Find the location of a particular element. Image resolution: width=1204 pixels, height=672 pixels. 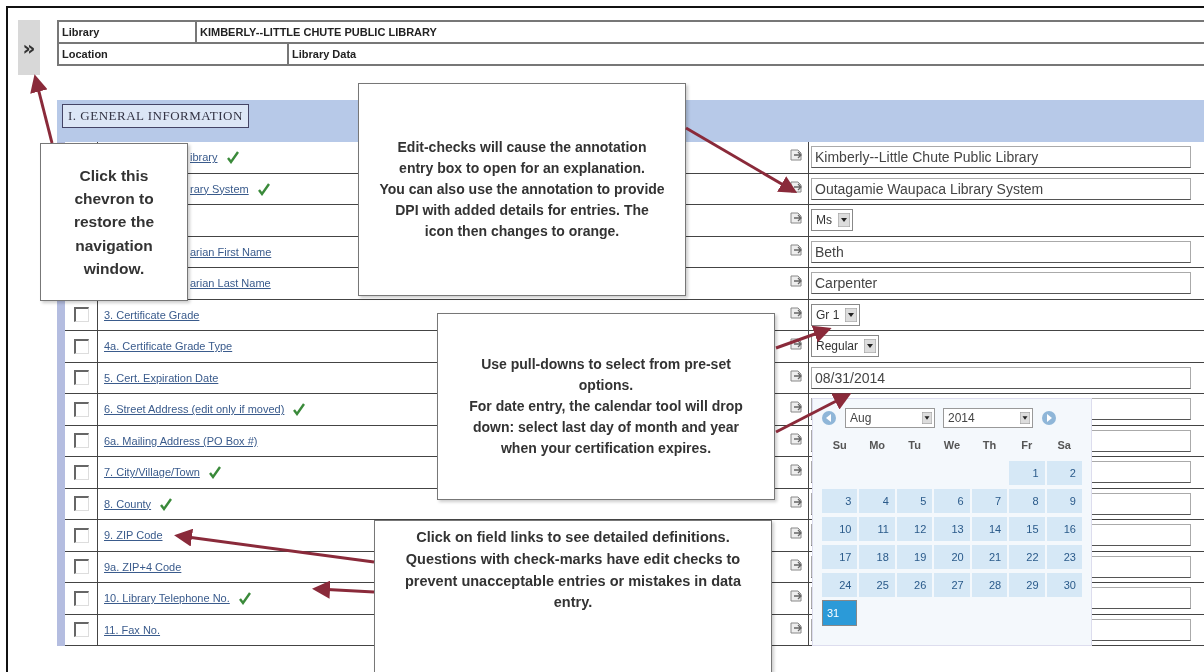

field-link: arian Last Name is located at coordinates (230, 283).